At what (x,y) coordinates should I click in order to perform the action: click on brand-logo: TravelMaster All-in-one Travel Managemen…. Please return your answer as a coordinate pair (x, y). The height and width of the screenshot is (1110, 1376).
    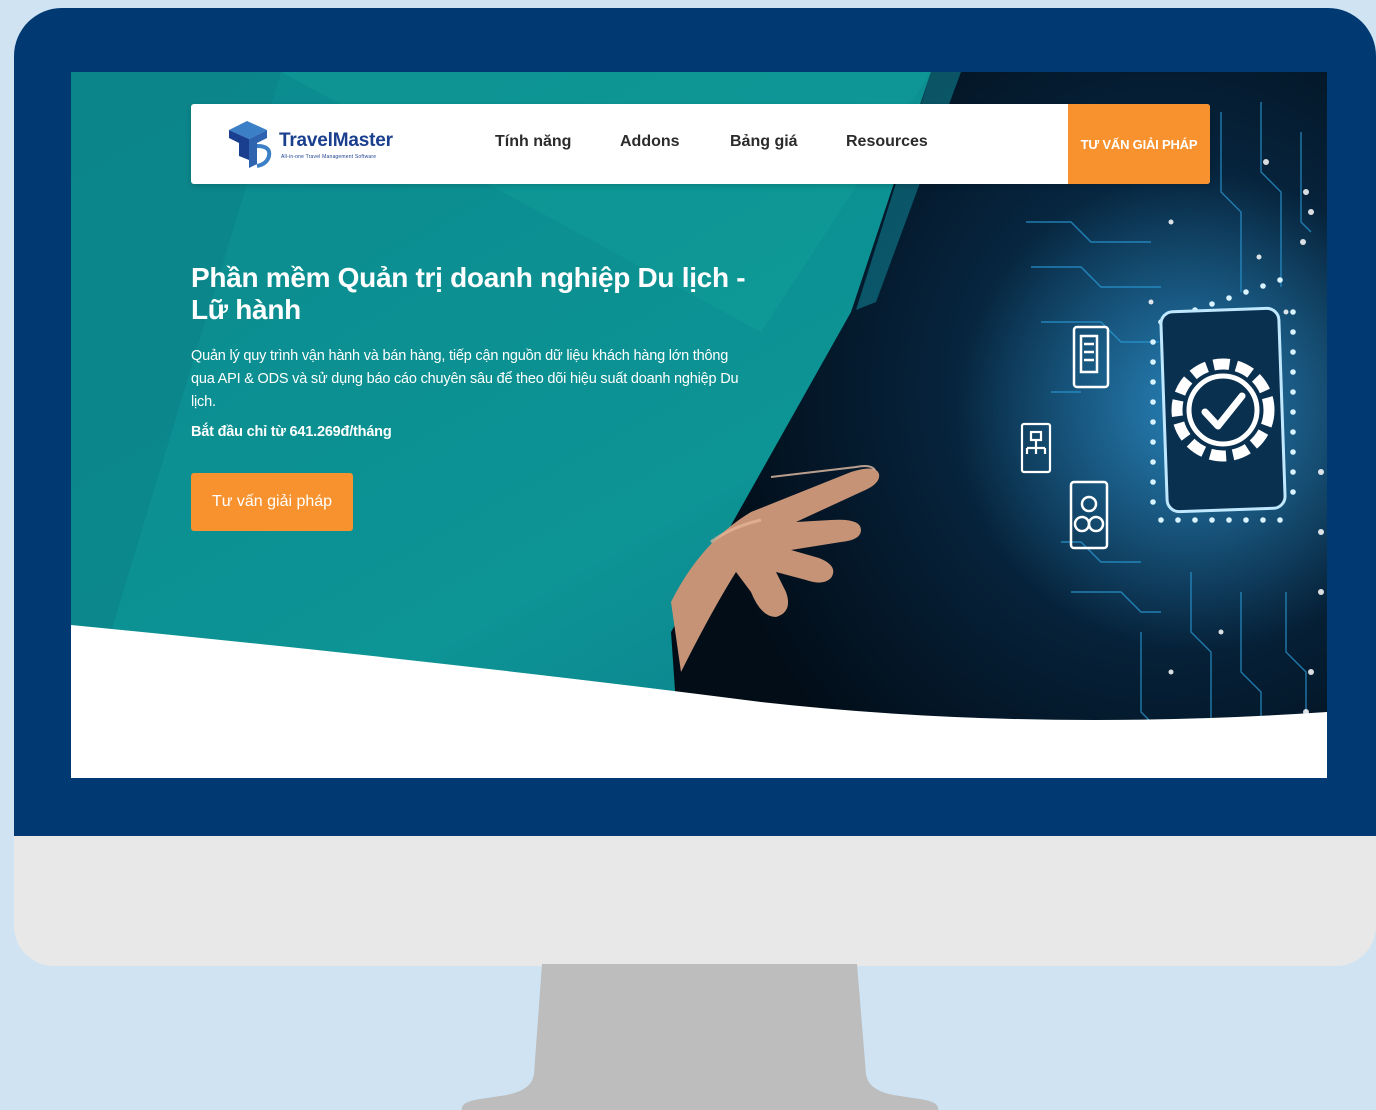
    Looking at the image, I should click on (316, 144).